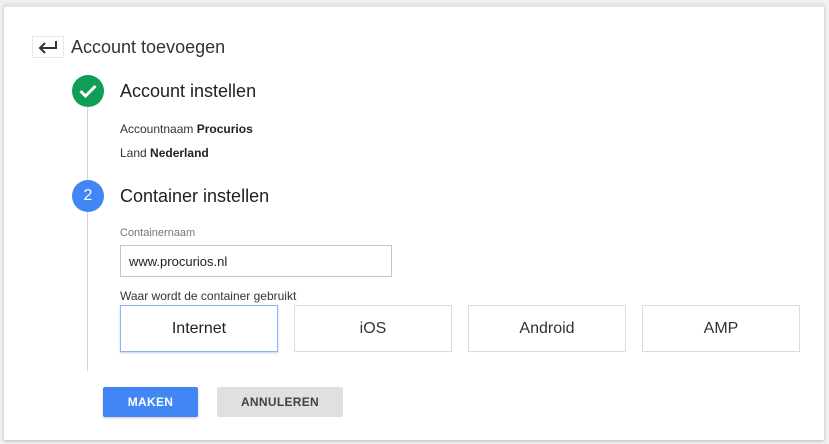  What do you see at coordinates (158, 233) in the screenshot?
I see `container-name-label: Containernaam` at bounding box center [158, 233].